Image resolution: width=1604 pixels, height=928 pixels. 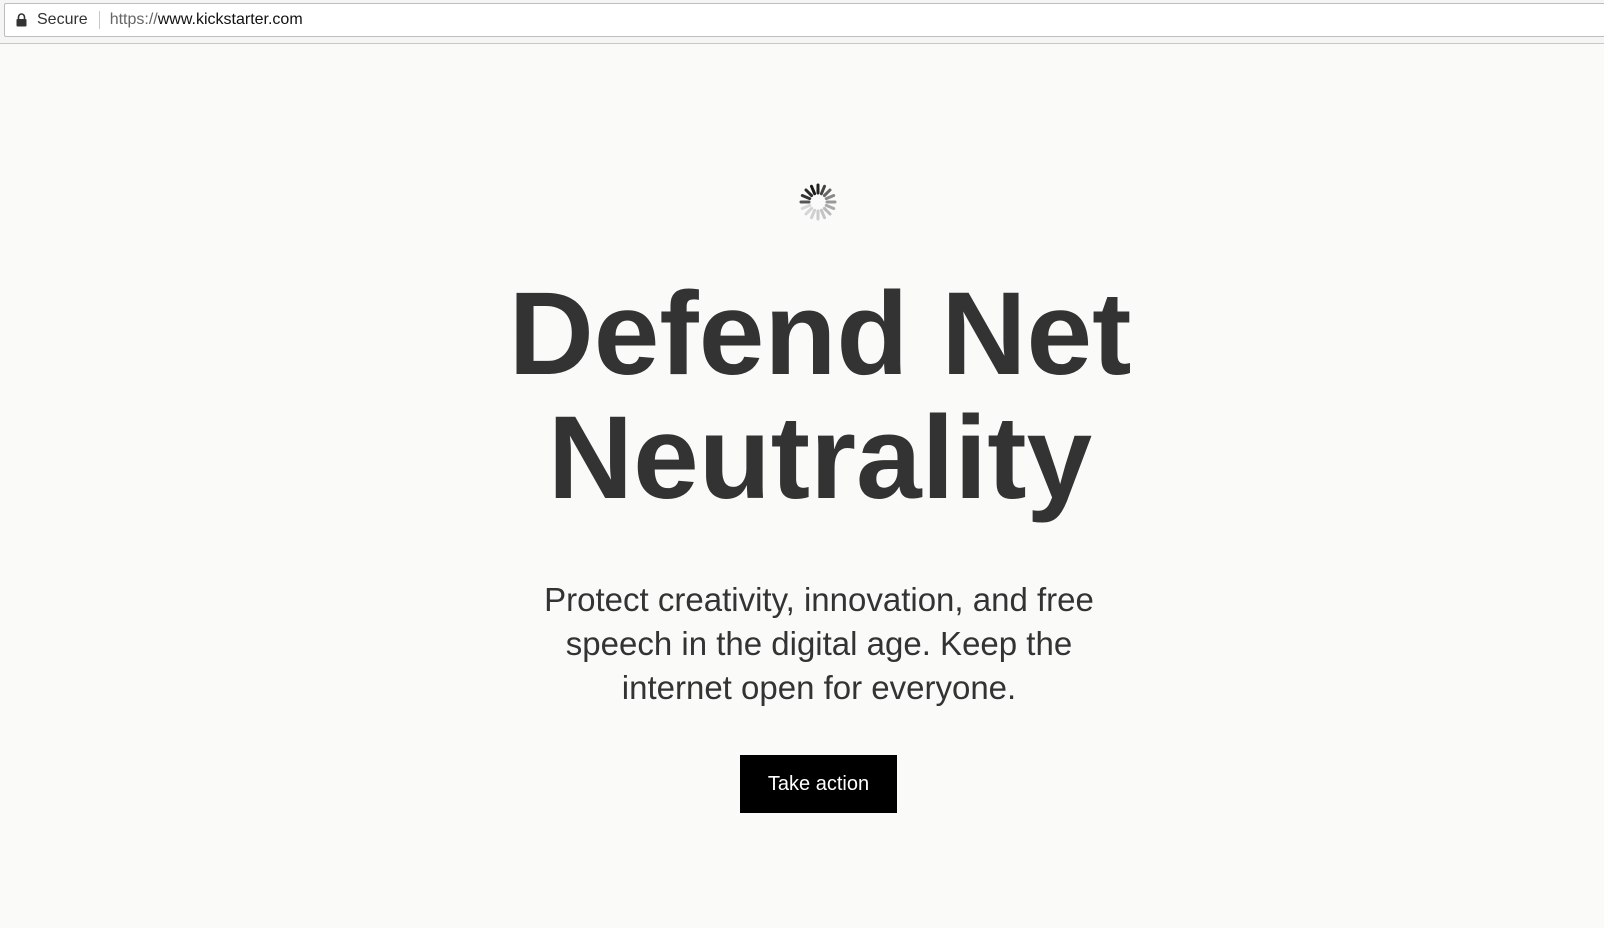 What do you see at coordinates (62, 20) in the screenshot?
I see `secure-label: Secure` at bounding box center [62, 20].